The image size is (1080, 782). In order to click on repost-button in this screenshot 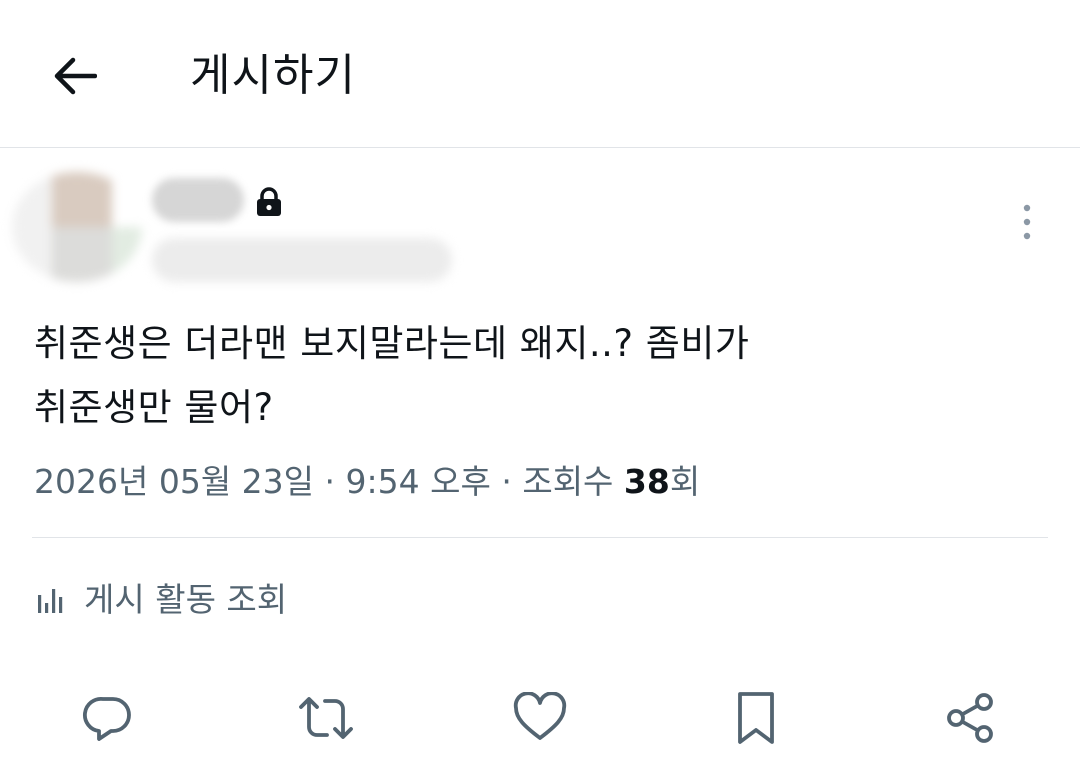, I will do `click(326, 718)`.